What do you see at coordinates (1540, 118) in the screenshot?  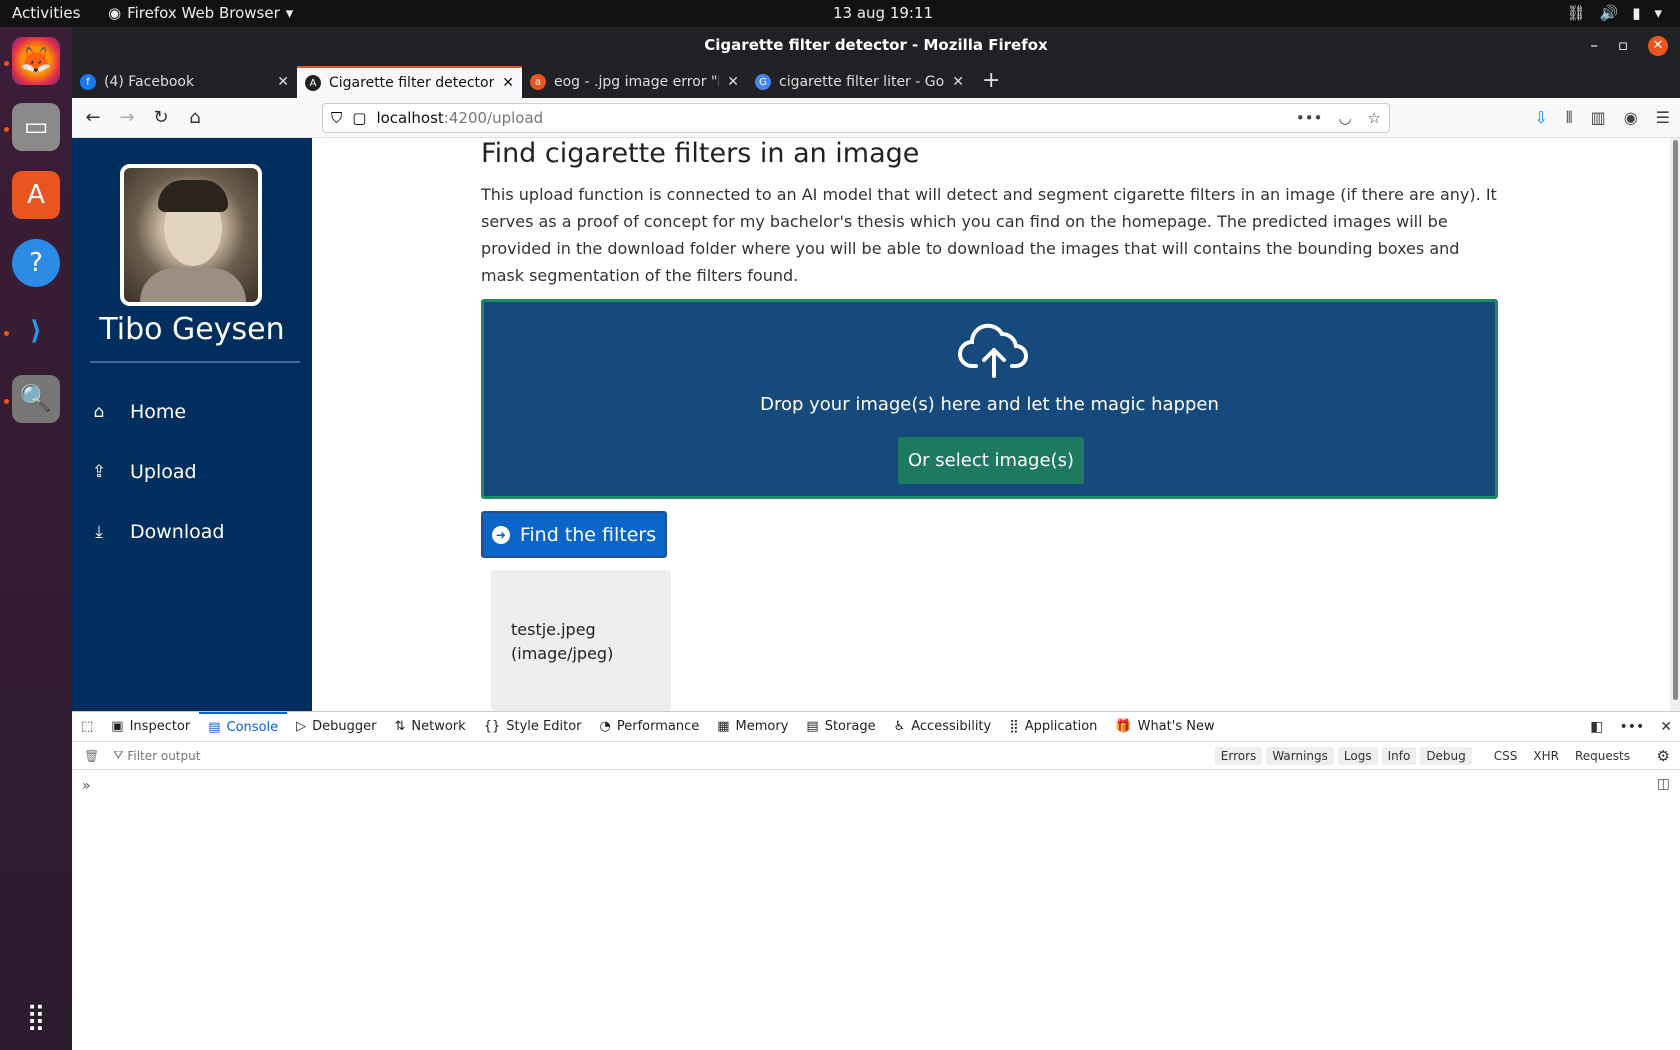 I see `downloads-icon: ⇩` at bounding box center [1540, 118].